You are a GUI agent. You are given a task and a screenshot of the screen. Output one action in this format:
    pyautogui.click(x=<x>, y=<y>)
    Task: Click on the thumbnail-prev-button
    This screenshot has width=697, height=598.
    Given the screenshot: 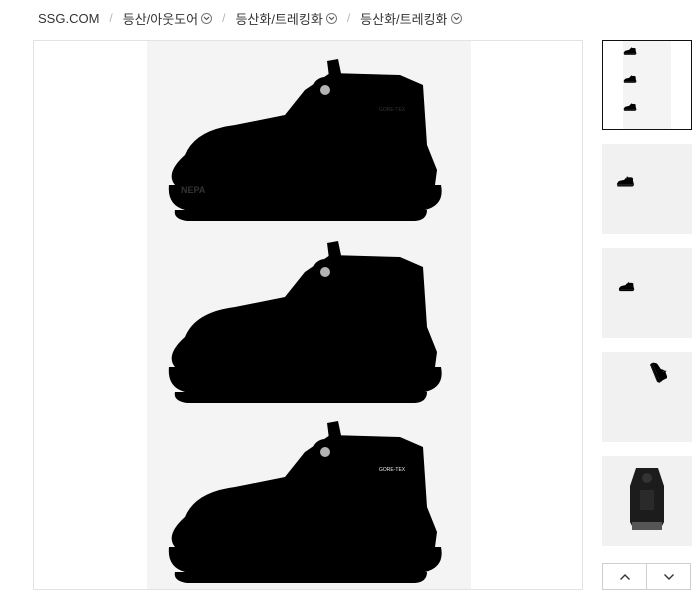 What is the action you would take?
    pyautogui.click(x=624, y=576)
    